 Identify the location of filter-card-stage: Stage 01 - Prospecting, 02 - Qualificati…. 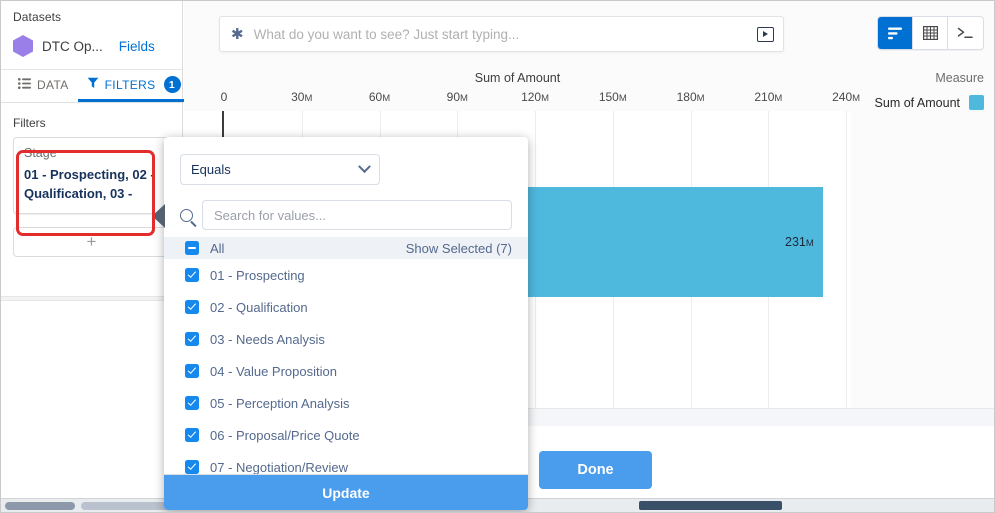
(91, 175).